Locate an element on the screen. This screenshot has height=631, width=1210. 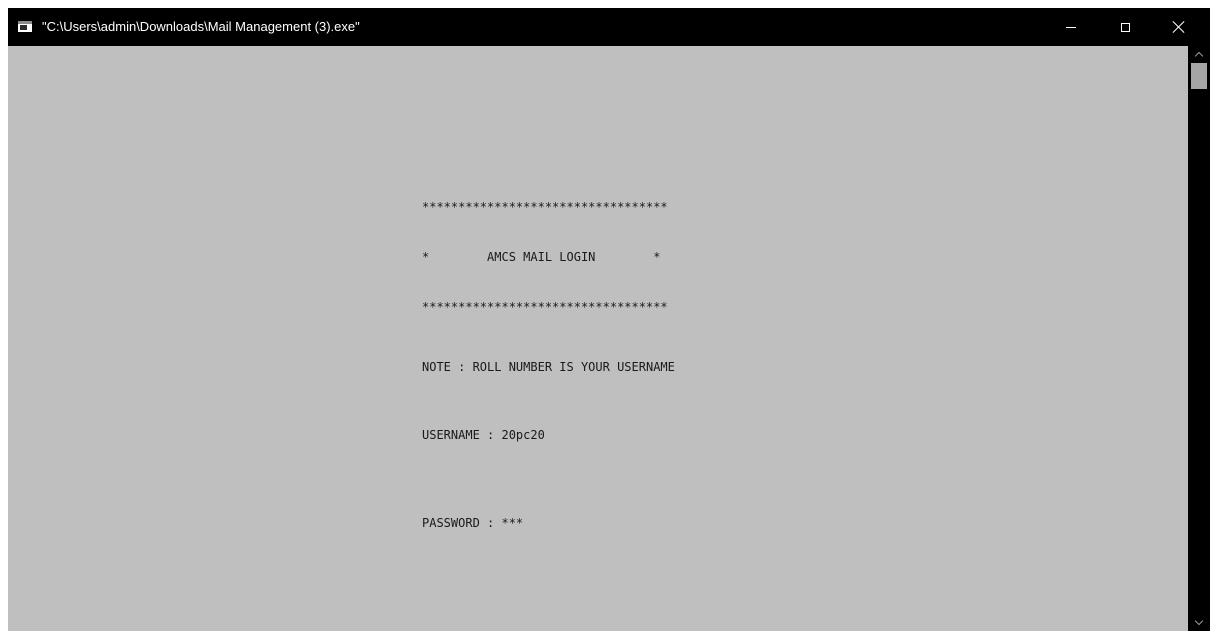
close-button is located at coordinates (1179, 27).